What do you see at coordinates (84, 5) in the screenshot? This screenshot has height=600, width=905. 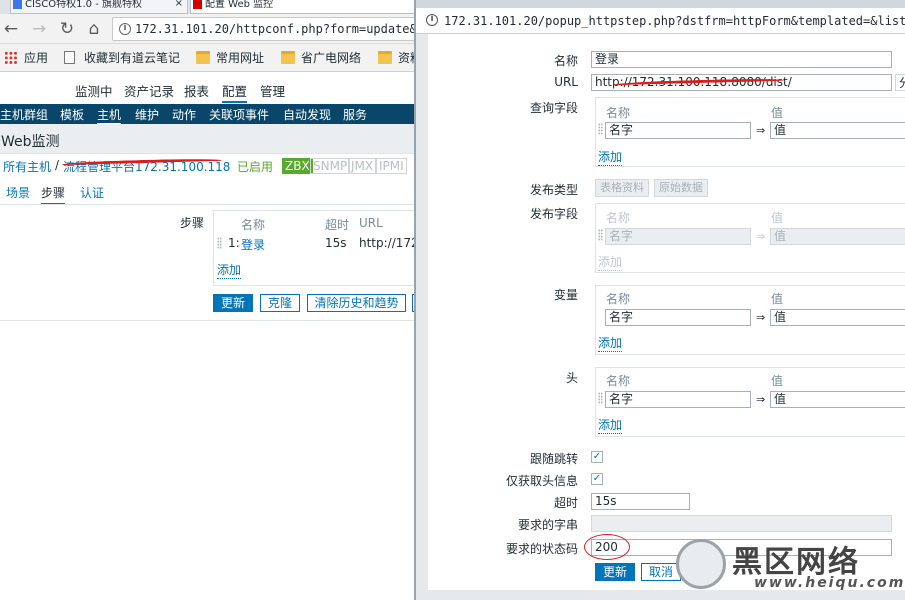 I see `tab-title: CISCO特权1.0 - 旗舰特权` at bounding box center [84, 5].